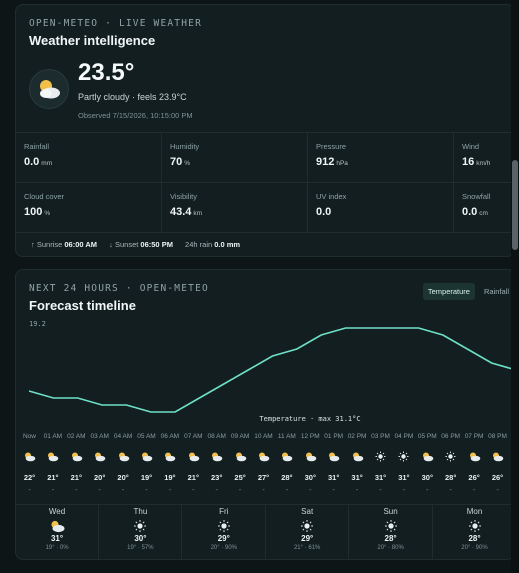 The height and width of the screenshot is (573, 519). Describe the element at coordinates (263, 436) in the screenshot. I see `hour-time: 10 AM` at that location.